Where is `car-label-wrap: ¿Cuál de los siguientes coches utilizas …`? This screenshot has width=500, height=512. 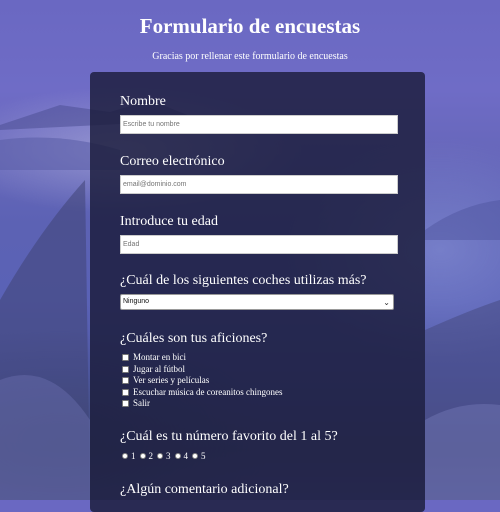 car-label-wrap: ¿Cuál de los siguientes coches utilizas … is located at coordinates (243, 281).